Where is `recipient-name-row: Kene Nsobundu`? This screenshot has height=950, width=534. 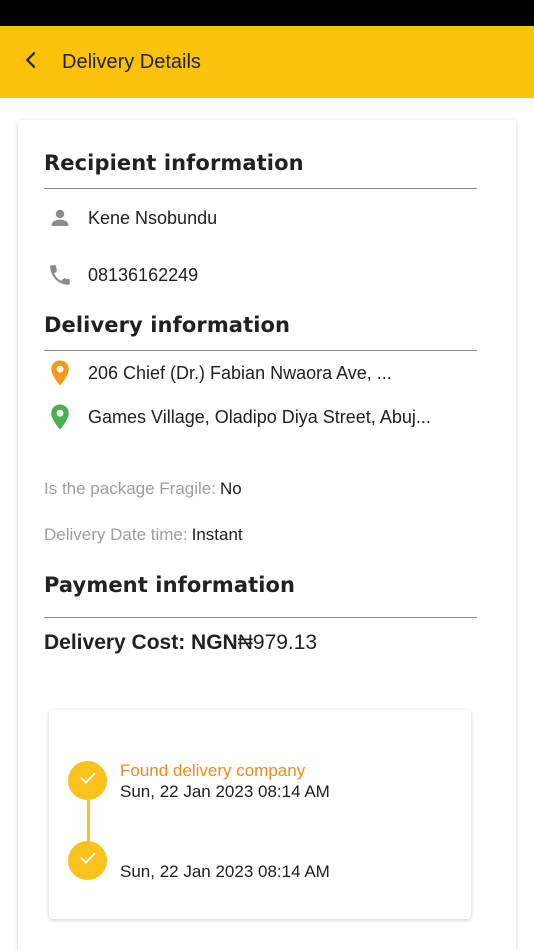
recipient-name-row: Kene Nsobundu is located at coordinates (130, 218).